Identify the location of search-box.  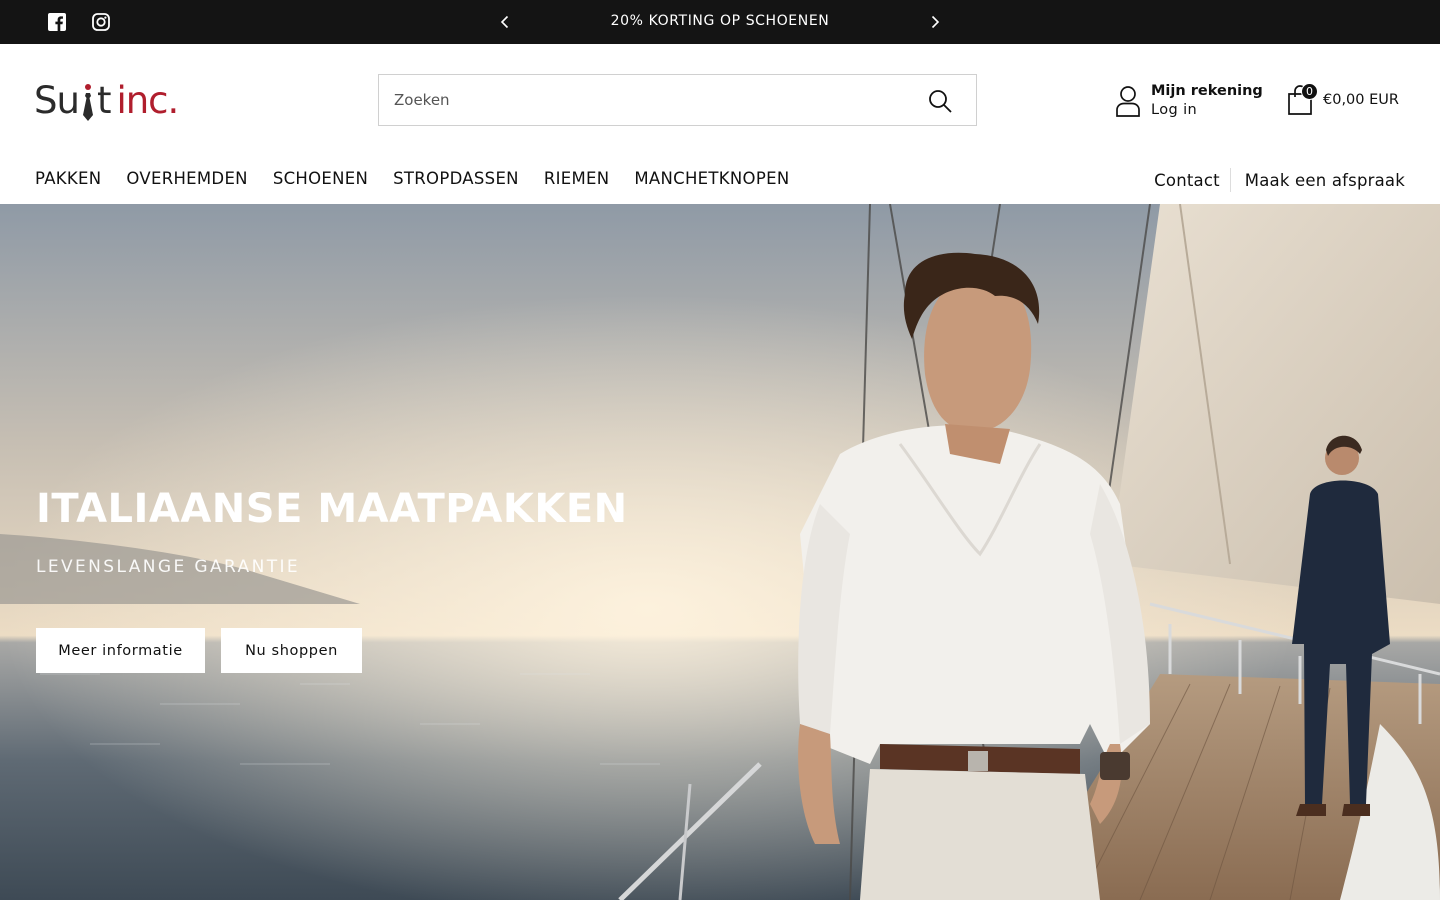
(677, 100).